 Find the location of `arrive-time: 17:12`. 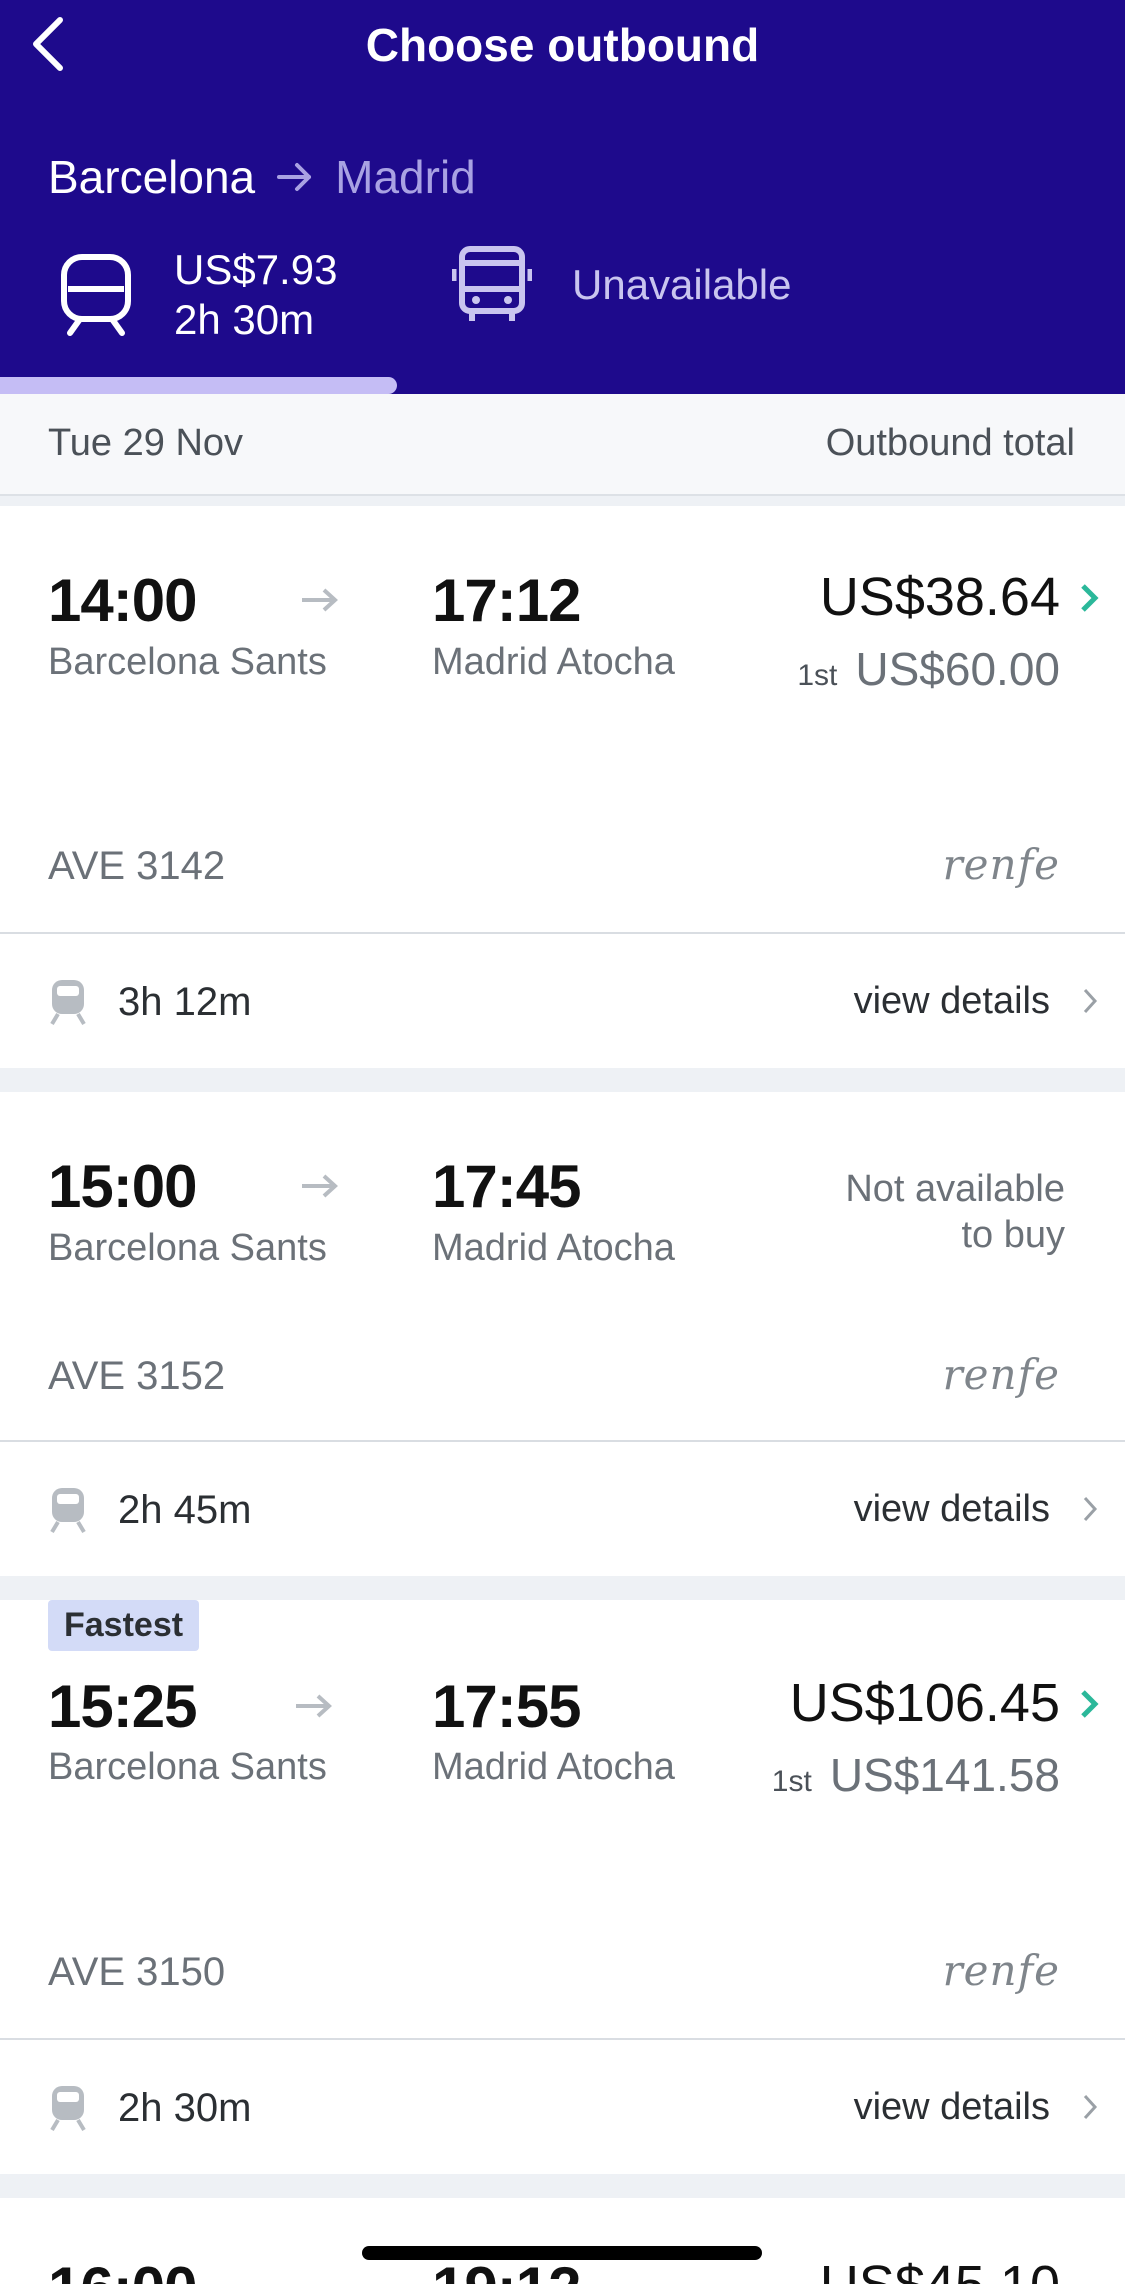

arrive-time: 17:12 is located at coordinates (506, 600).